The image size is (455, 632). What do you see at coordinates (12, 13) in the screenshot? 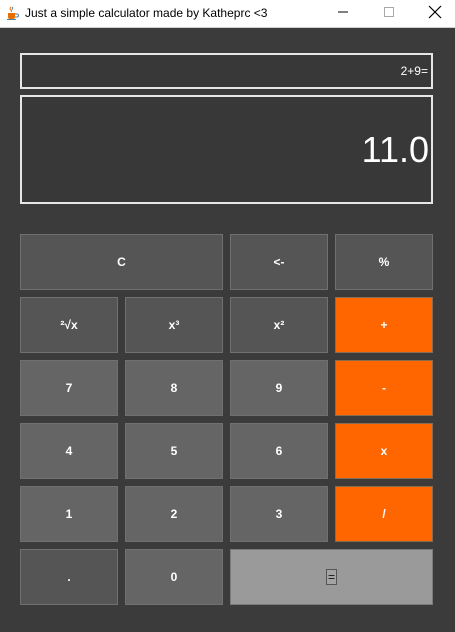
I see `java-cup-icon` at bounding box center [12, 13].